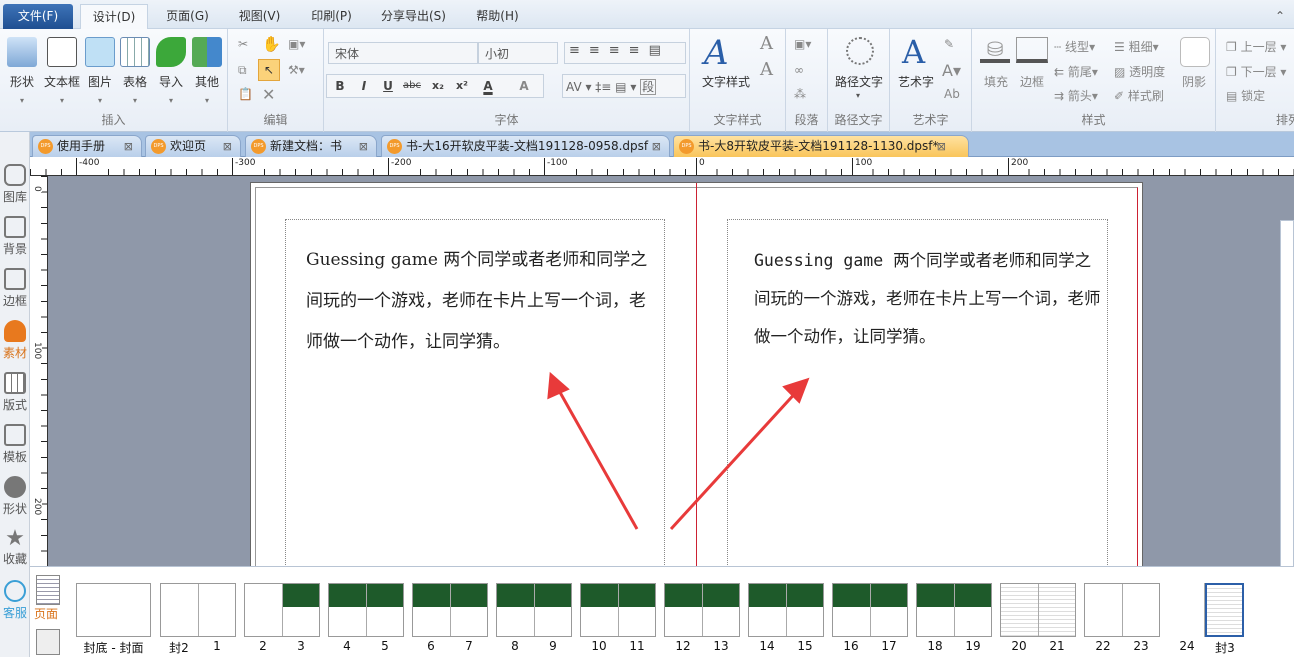 The image size is (1294, 657). Describe the element at coordinates (114, 16) in the screenshot. I see `menu-design: 设计(D)` at that location.